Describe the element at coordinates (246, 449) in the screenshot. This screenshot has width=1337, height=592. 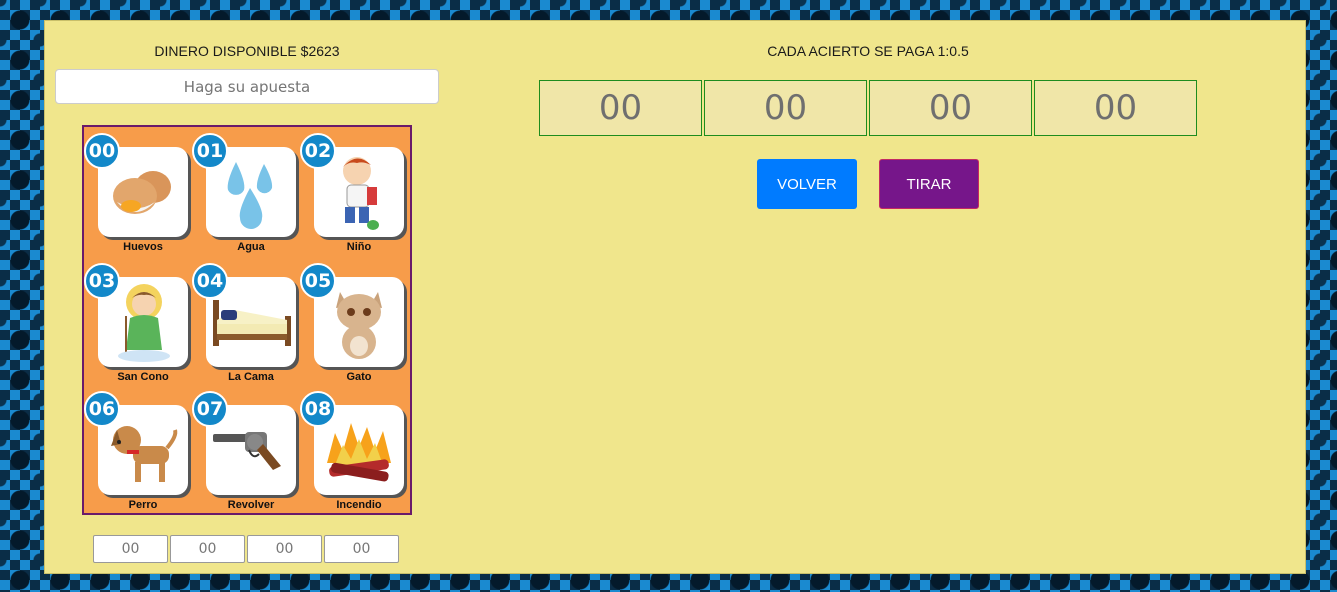
I see `board-tile-revolver: 07 Revolver` at that location.